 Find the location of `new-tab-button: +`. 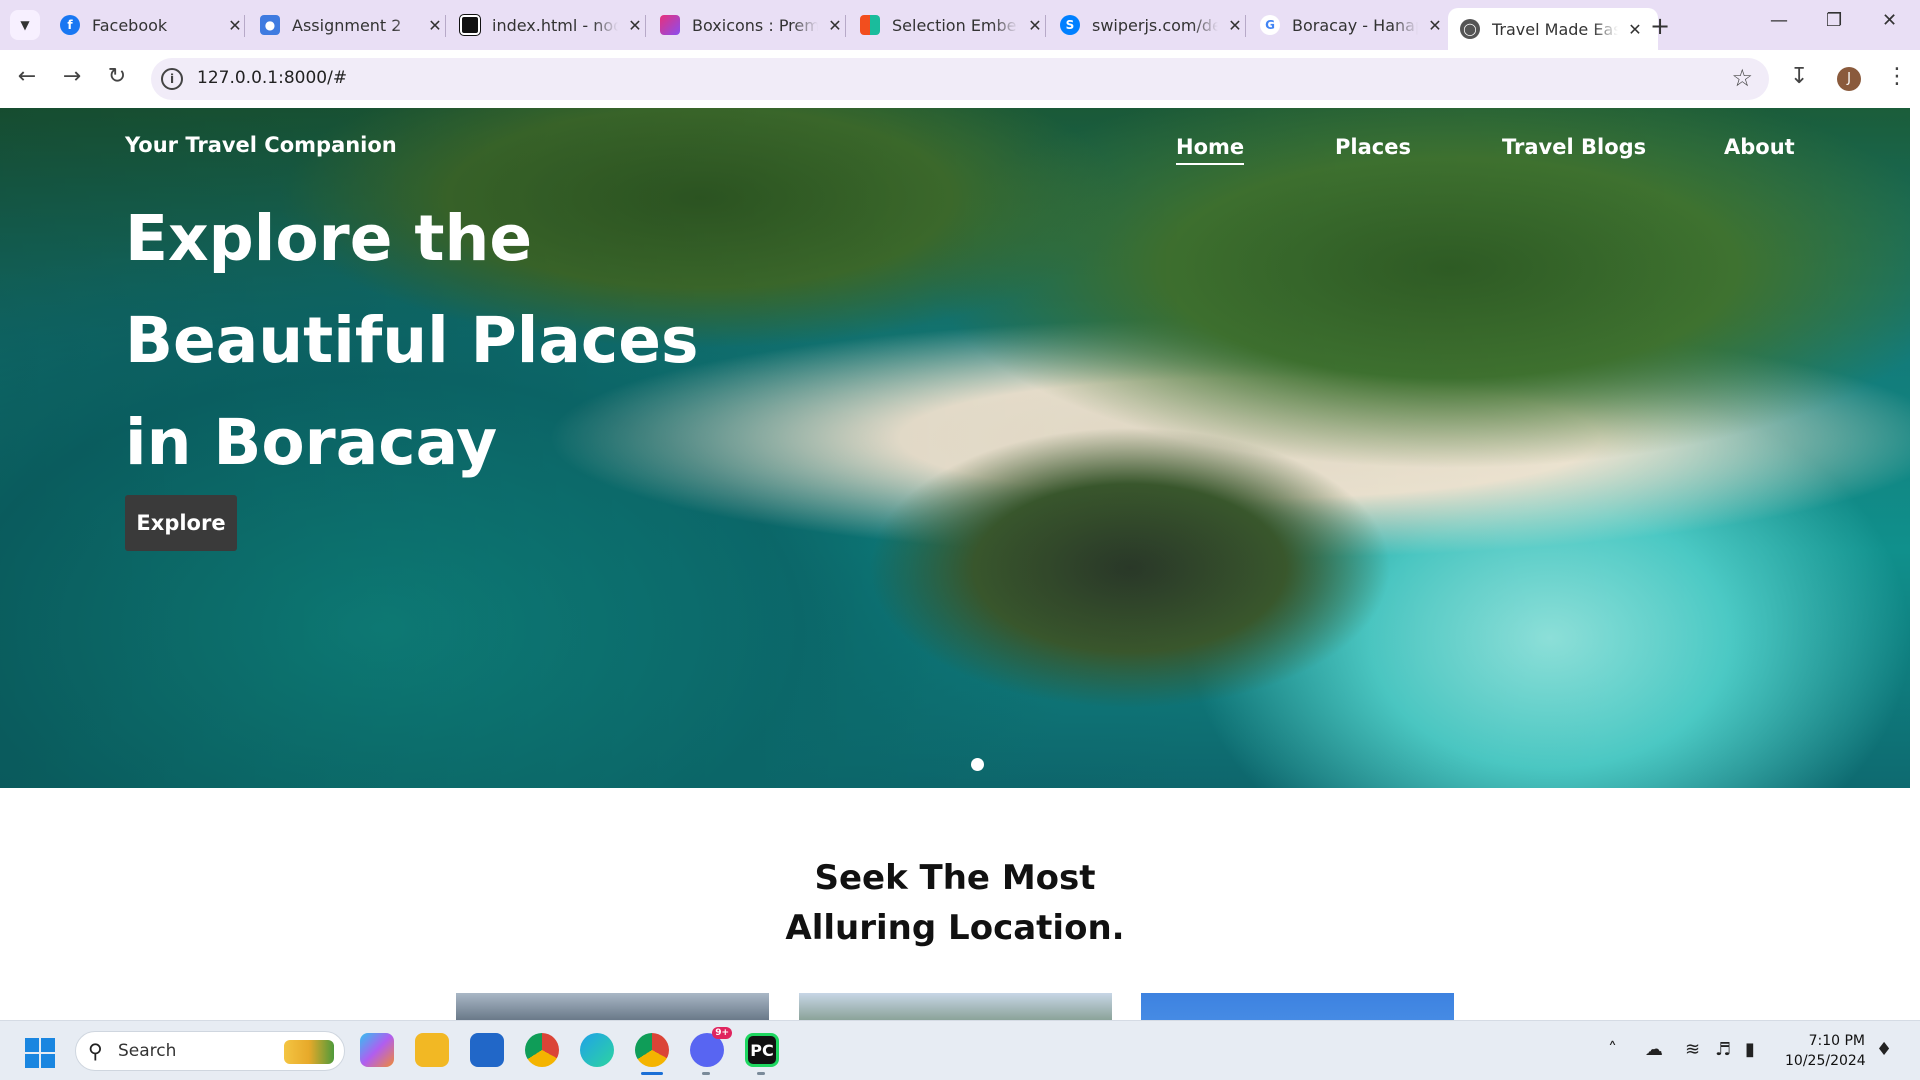

new-tab-button: + is located at coordinates (1660, 26).